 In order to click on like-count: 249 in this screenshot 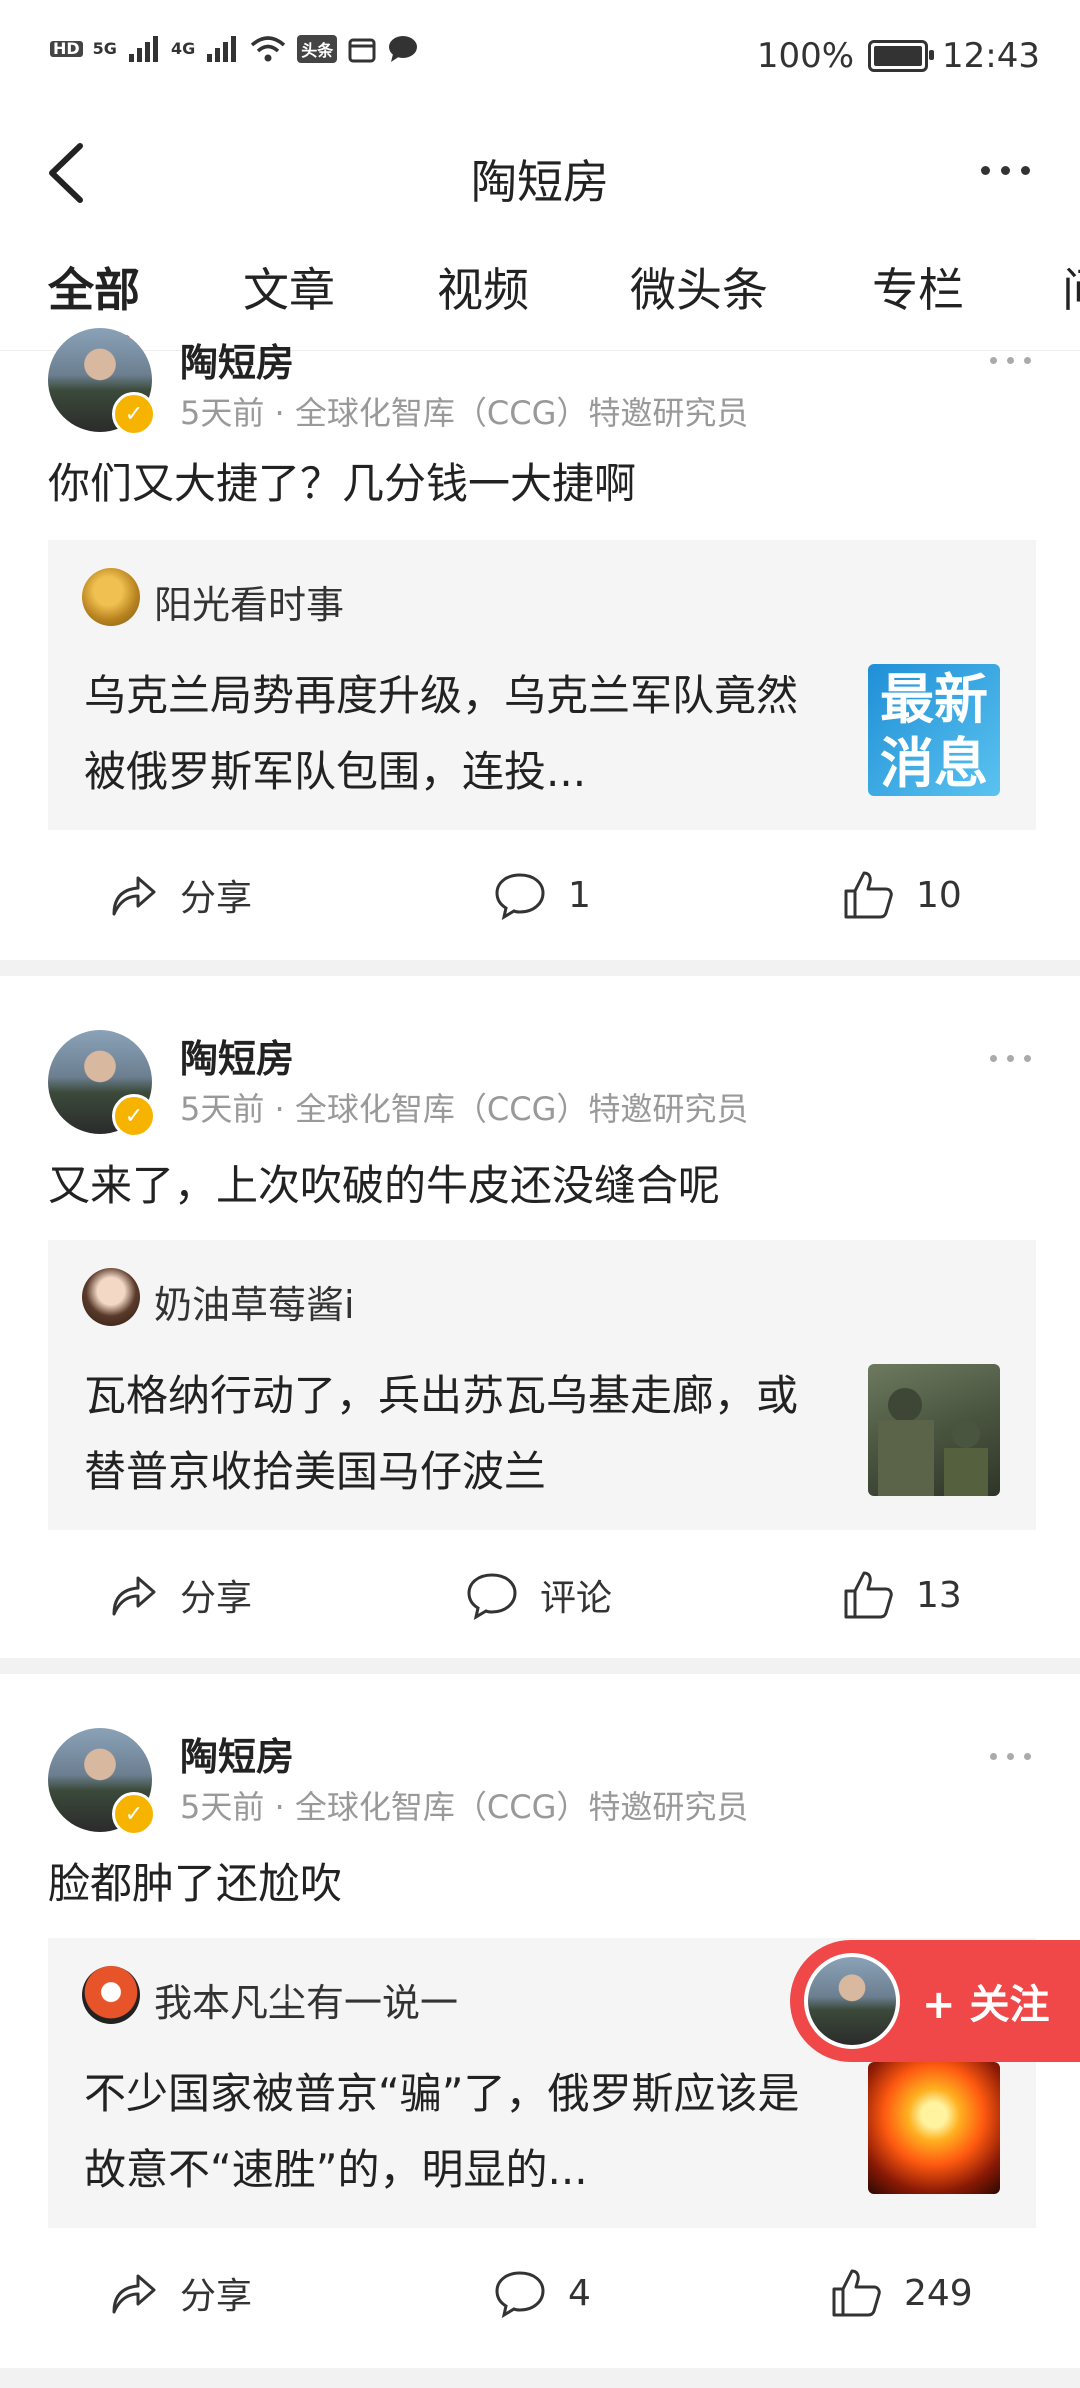, I will do `click(938, 2293)`.